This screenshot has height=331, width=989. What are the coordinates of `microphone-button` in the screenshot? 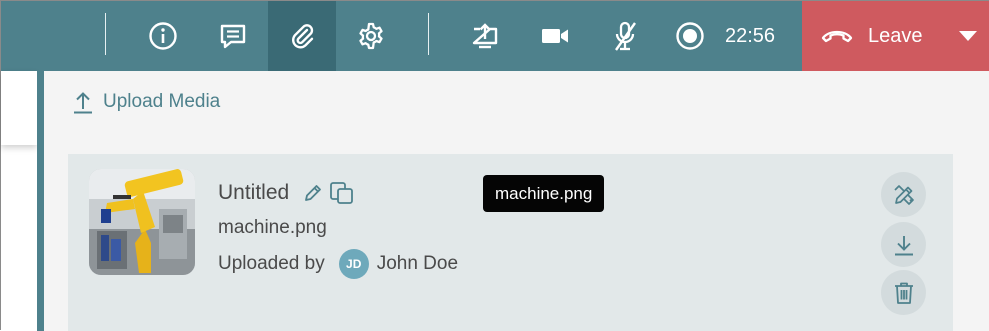 It's located at (625, 36).